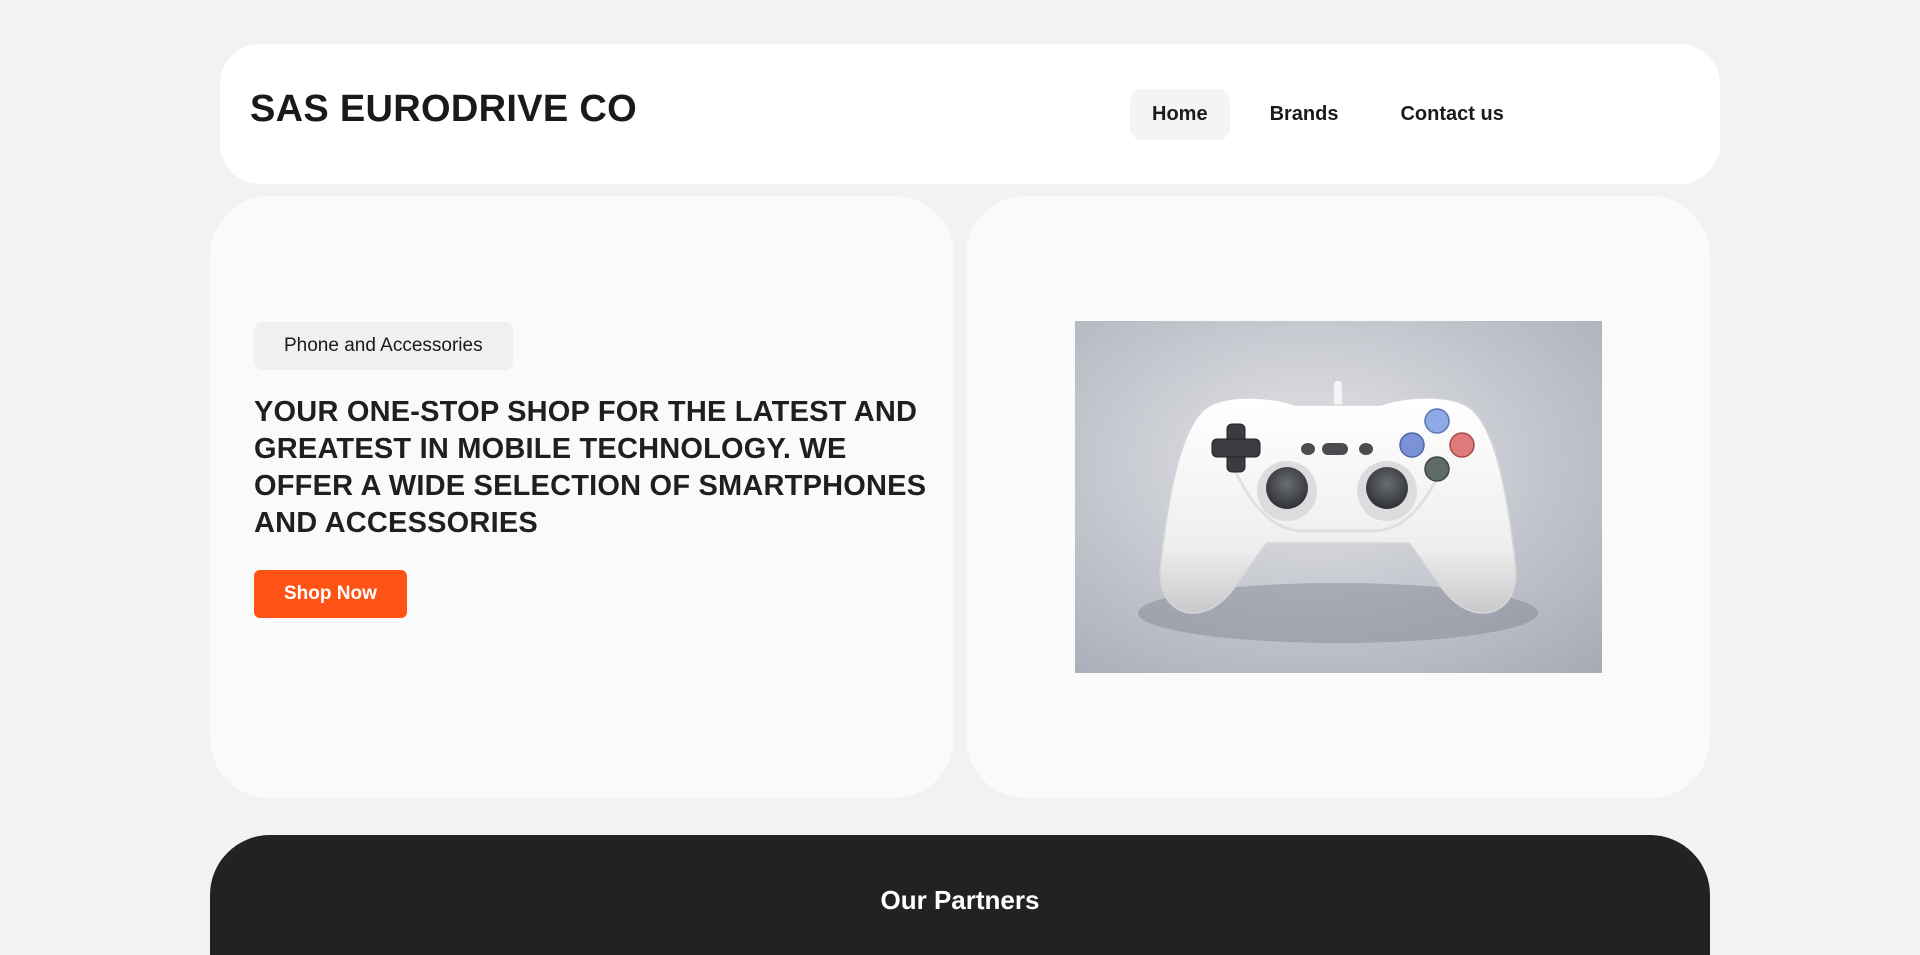 The image size is (1920, 955). I want to click on game-controller-image, so click(1338, 497).